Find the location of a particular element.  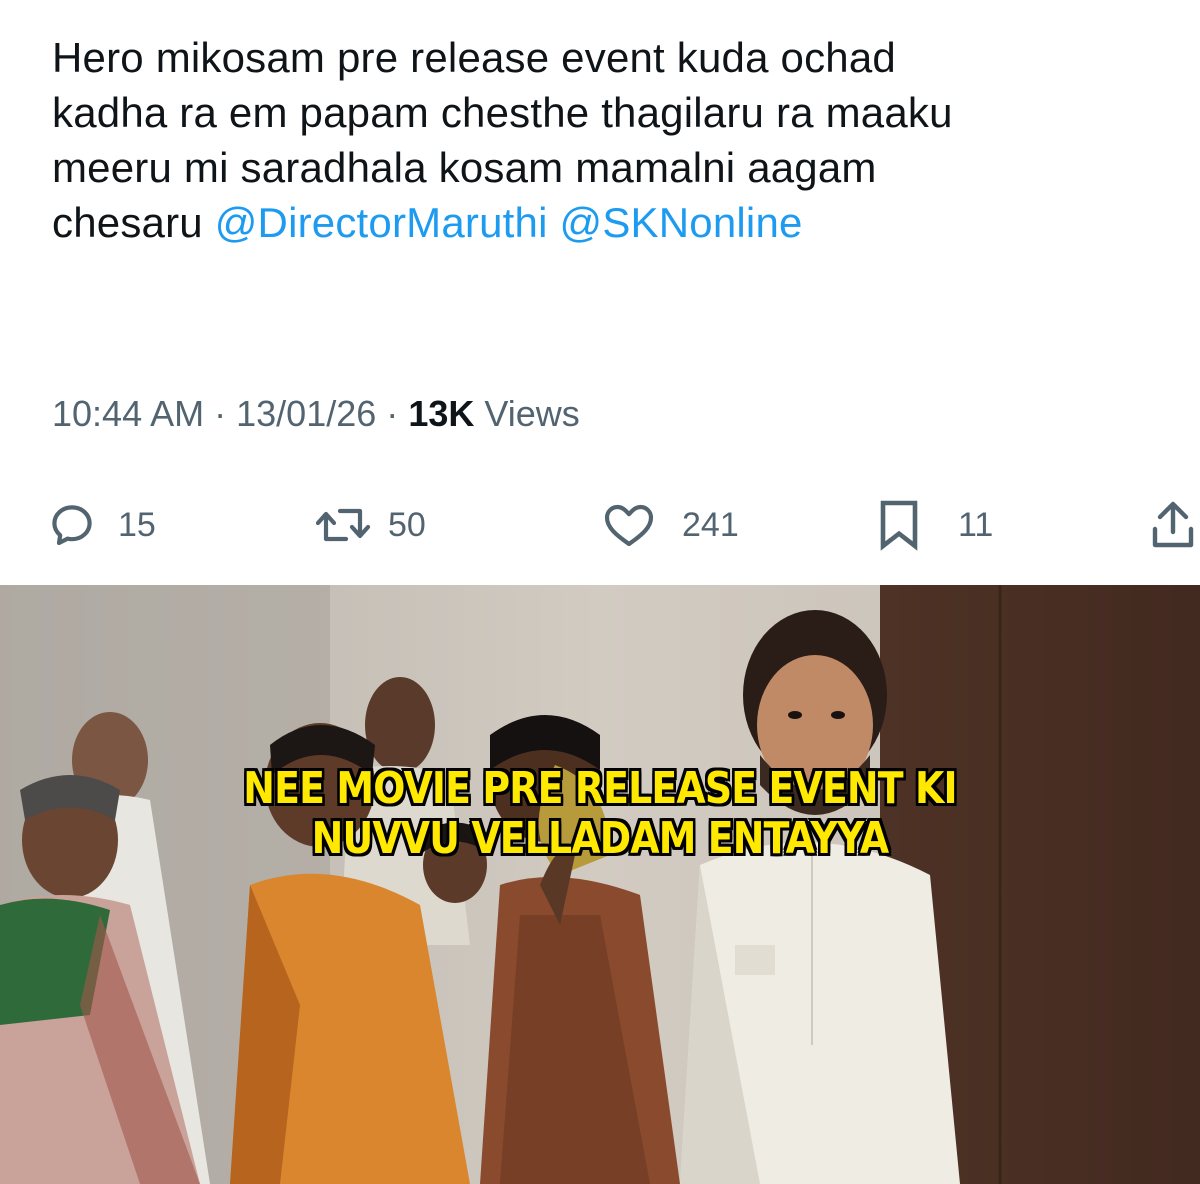

heart-icon is located at coordinates (629, 525).